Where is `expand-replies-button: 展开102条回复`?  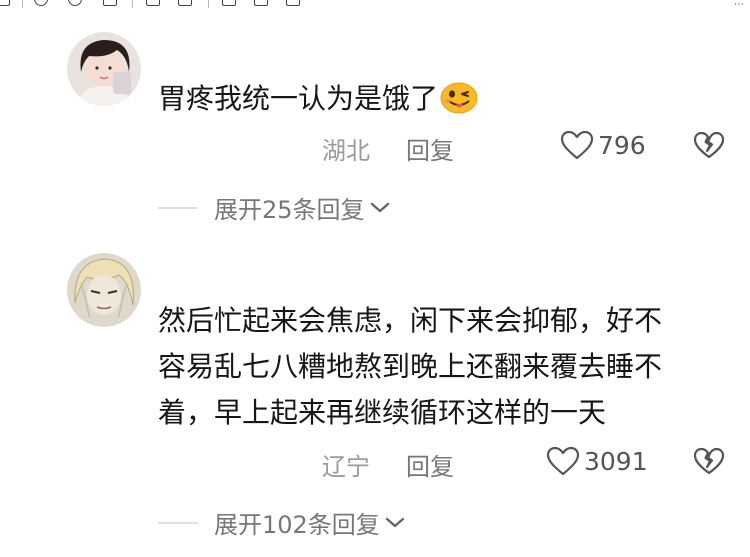
expand-replies-button: 展开102条回复 is located at coordinates (282, 522).